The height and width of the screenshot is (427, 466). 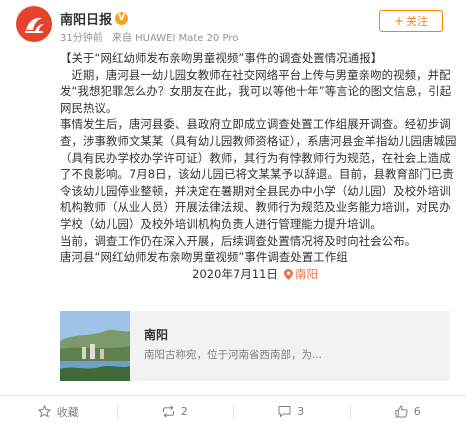 I want to click on nanyang-daily-logo-icon, so click(x=34, y=25).